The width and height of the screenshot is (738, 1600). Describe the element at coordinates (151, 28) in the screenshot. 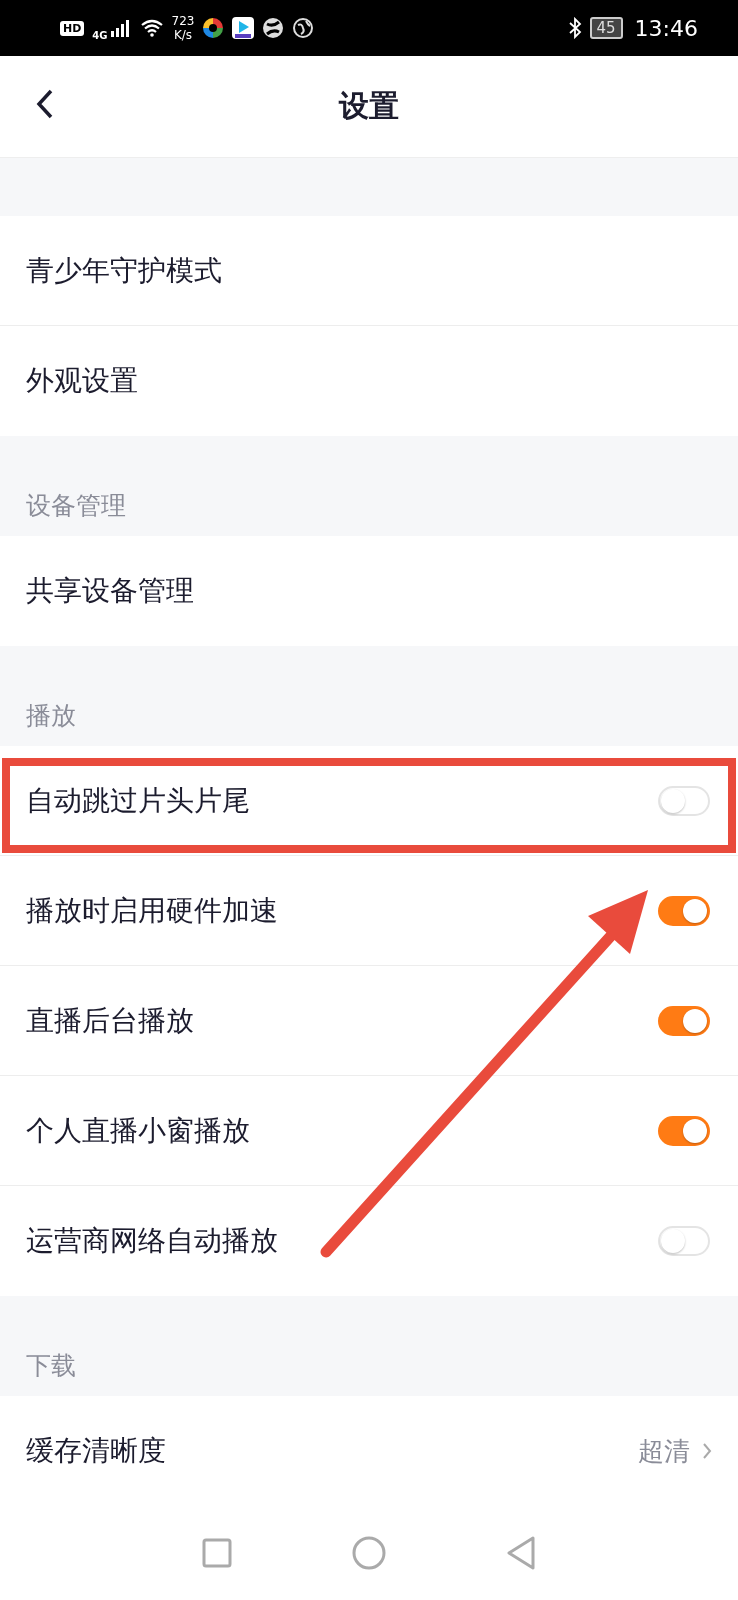

I see `wifi-icon` at that location.